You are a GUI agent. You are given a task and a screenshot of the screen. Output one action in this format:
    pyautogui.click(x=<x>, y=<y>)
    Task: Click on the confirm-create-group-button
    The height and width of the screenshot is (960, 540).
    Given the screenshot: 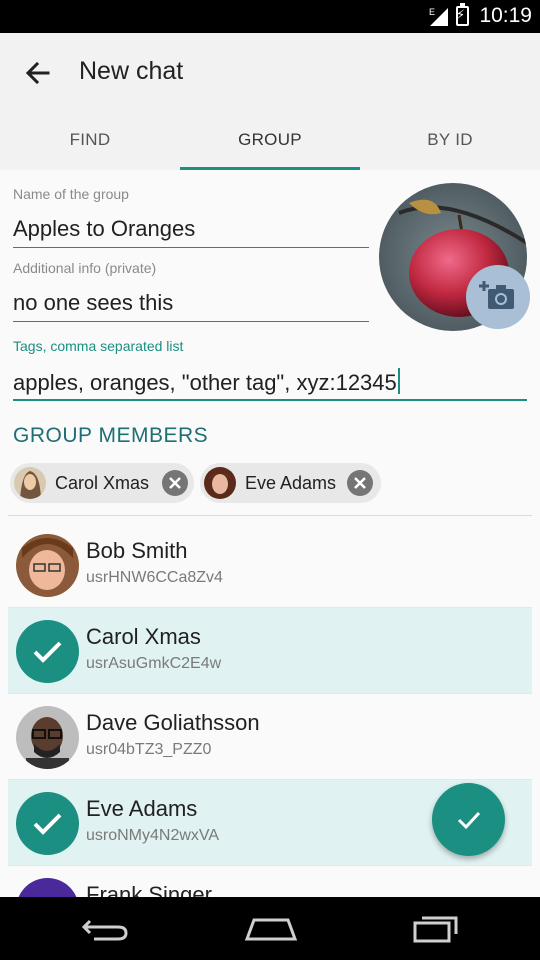 What is the action you would take?
    pyautogui.click(x=468, y=819)
    